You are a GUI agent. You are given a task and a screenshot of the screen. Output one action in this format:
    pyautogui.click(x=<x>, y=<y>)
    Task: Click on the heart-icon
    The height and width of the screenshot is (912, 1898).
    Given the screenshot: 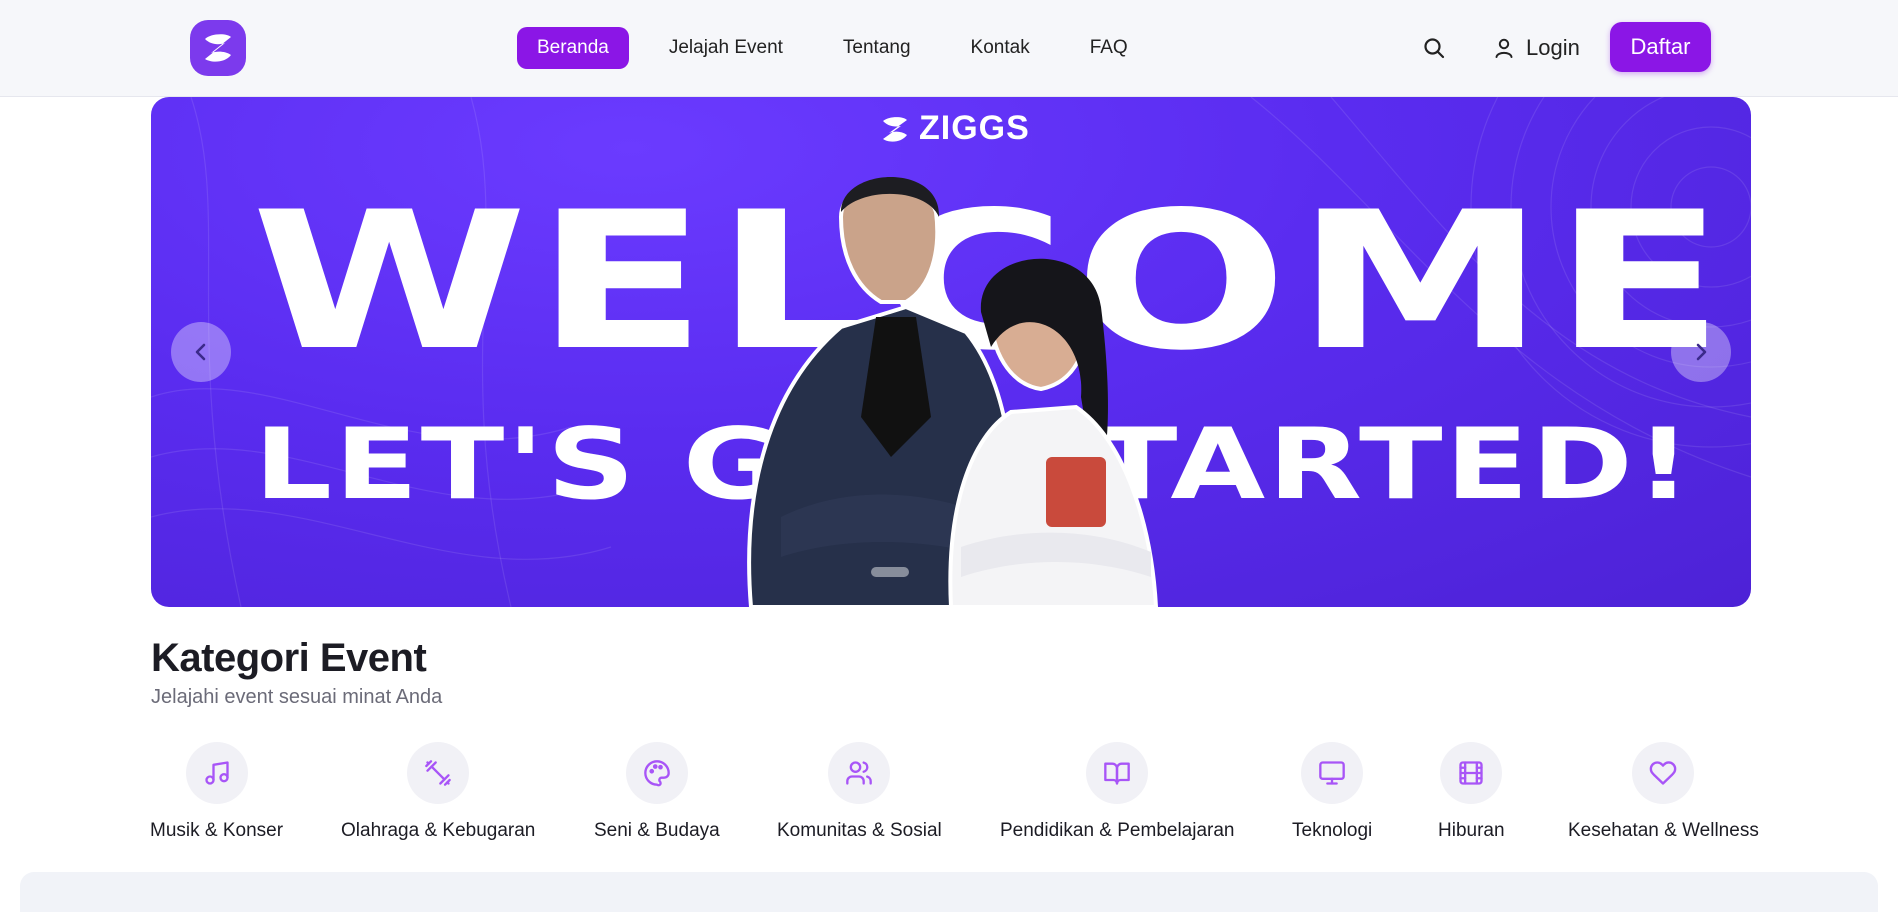 What is the action you would take?
    pyautogui.click(x=1663, y=773)
    